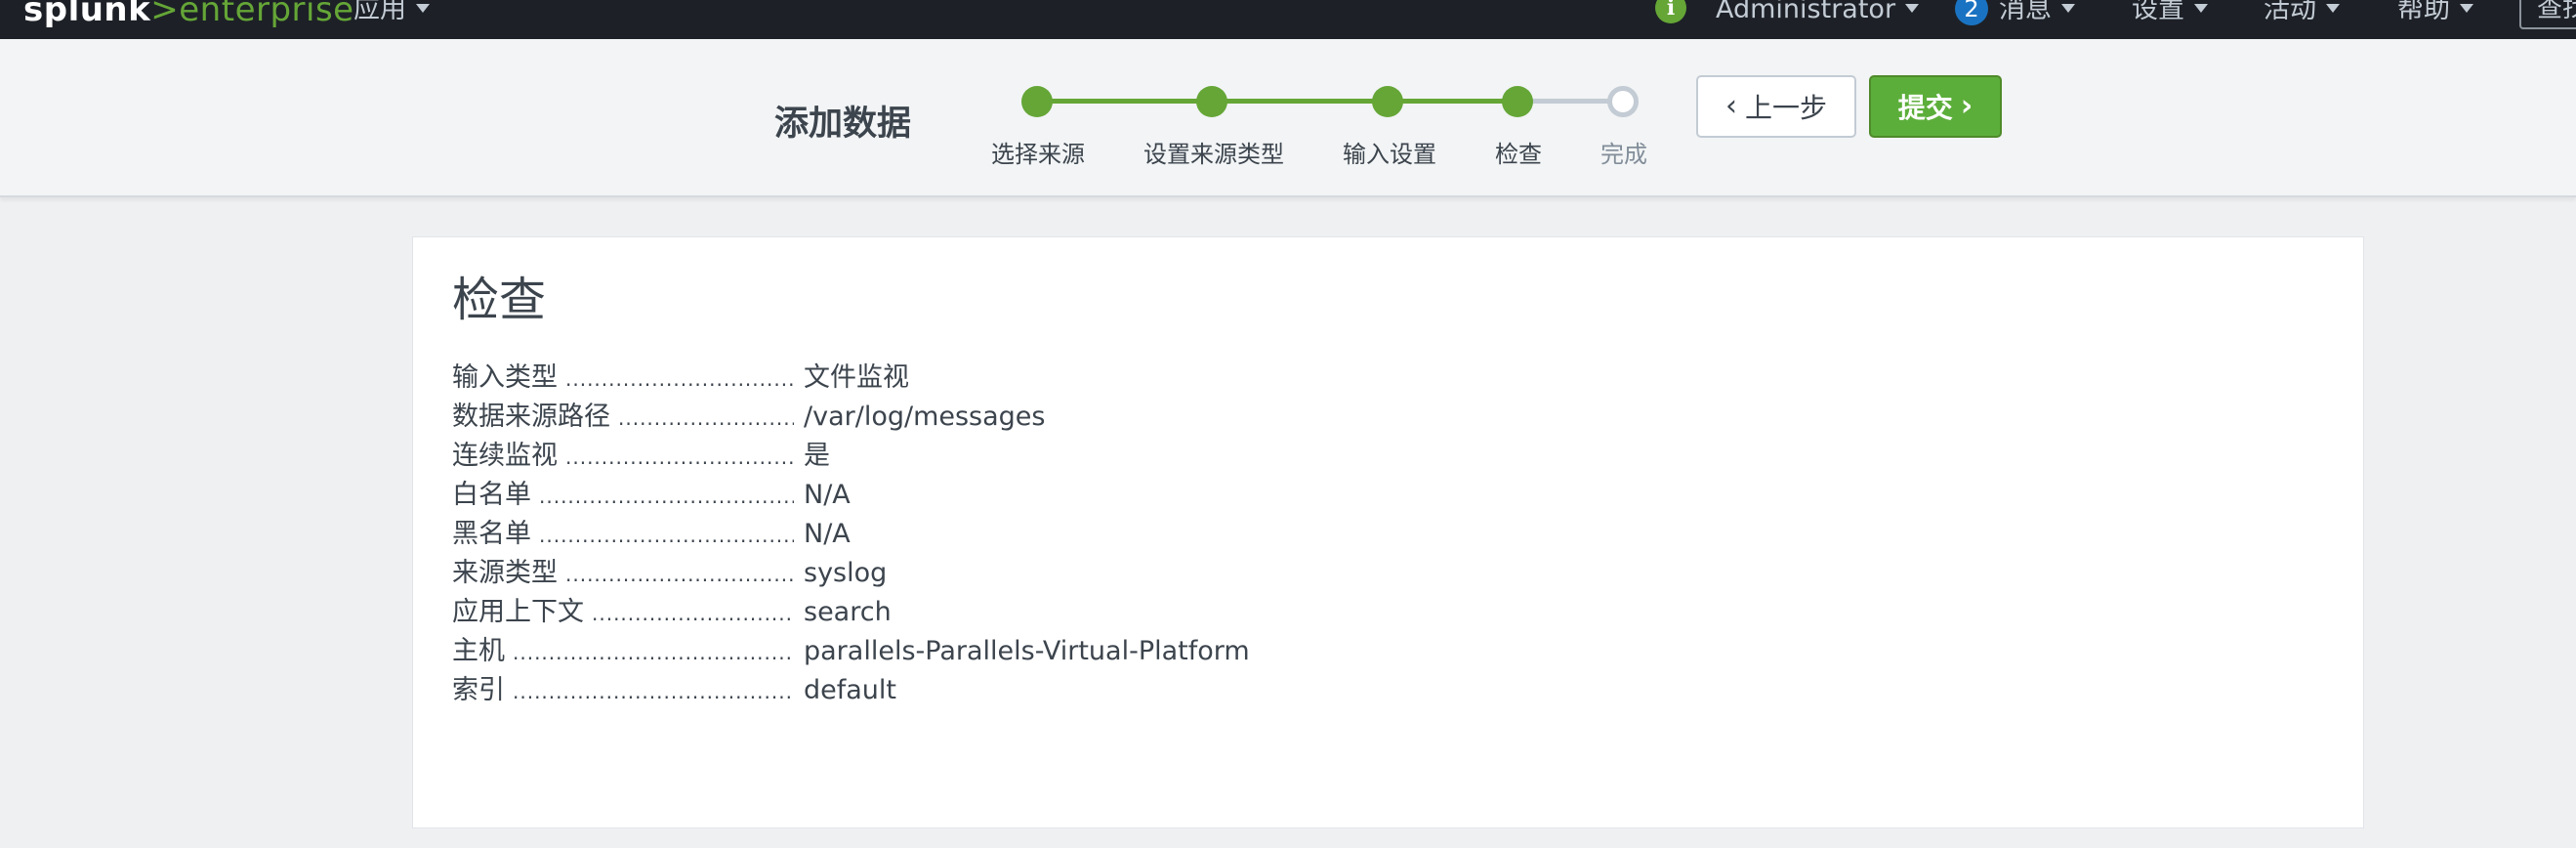  What do you see at coordinates (1389, 154) in the screenshot?
I see `step-label-input-settings: 输入设置` at bounding box center [1389, 154].